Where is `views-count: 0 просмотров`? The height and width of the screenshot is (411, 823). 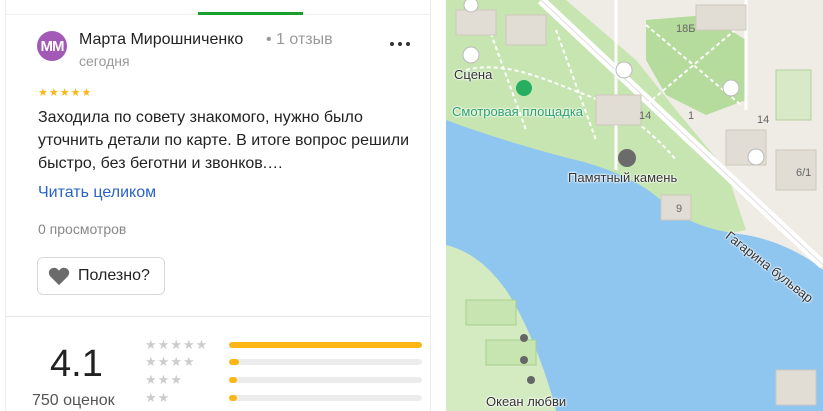
views-count: 0 просмотров is located at coordinates (82, 229).